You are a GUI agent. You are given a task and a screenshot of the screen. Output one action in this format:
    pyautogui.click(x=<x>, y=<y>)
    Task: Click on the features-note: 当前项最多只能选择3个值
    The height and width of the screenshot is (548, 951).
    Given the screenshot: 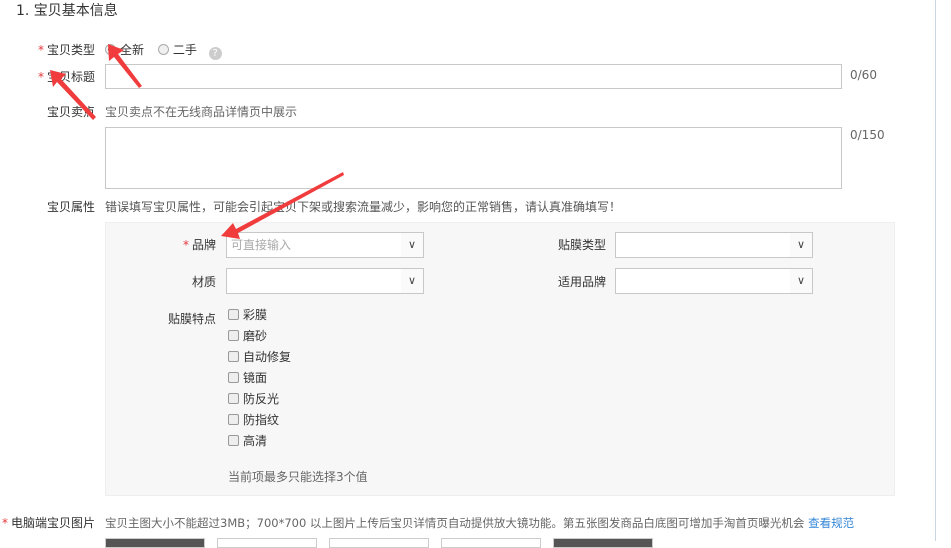 What is the action you would take?
    pyautogui.click(x=298, y=477)
    